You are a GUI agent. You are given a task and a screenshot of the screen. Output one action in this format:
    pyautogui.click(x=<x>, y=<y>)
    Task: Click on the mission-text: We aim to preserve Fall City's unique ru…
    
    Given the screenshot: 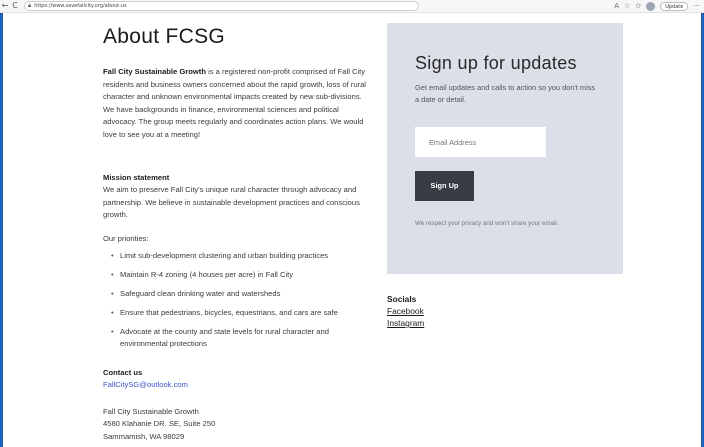 What is the action you would take?
    pyautogui.click(x=231, y=202)
    